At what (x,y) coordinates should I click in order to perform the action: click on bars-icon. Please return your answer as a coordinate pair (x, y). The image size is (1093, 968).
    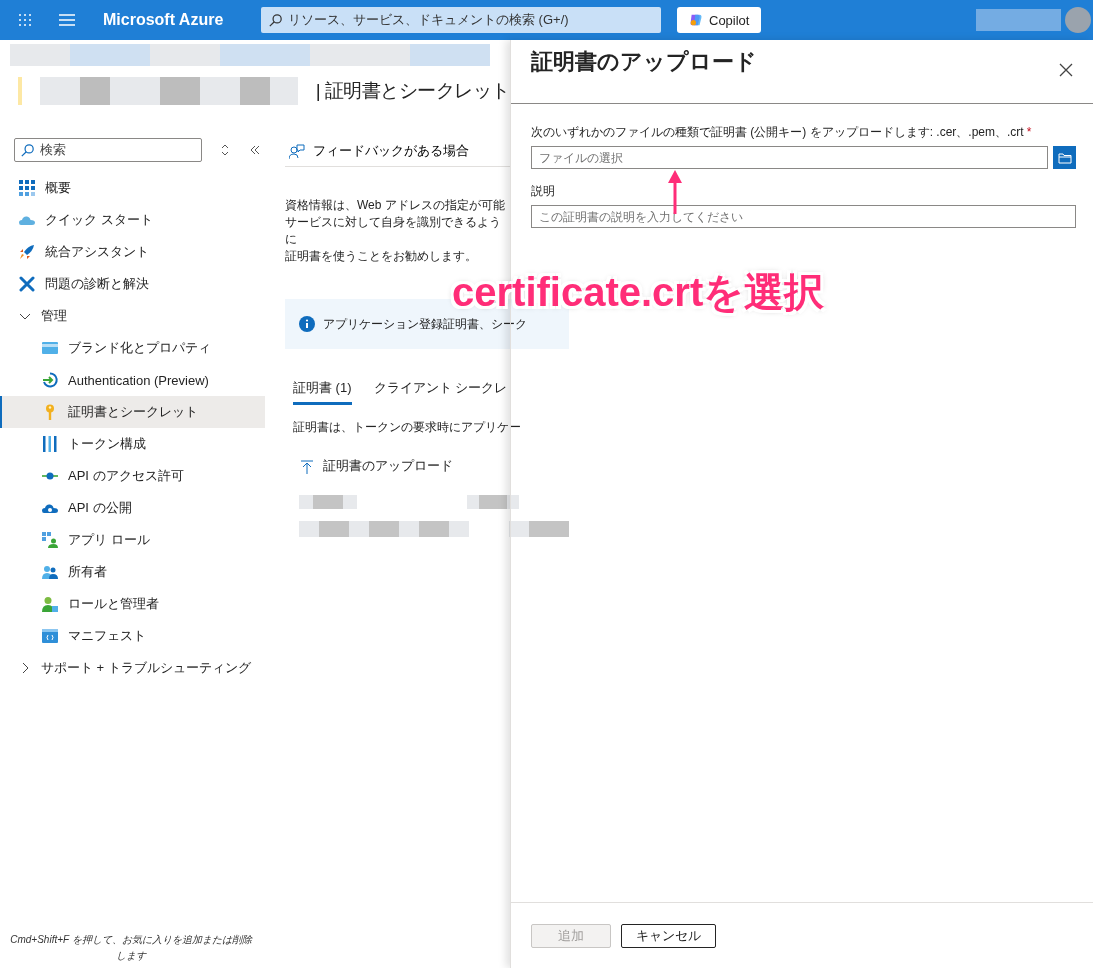
    Looking at the image, I should click on (50, 444).